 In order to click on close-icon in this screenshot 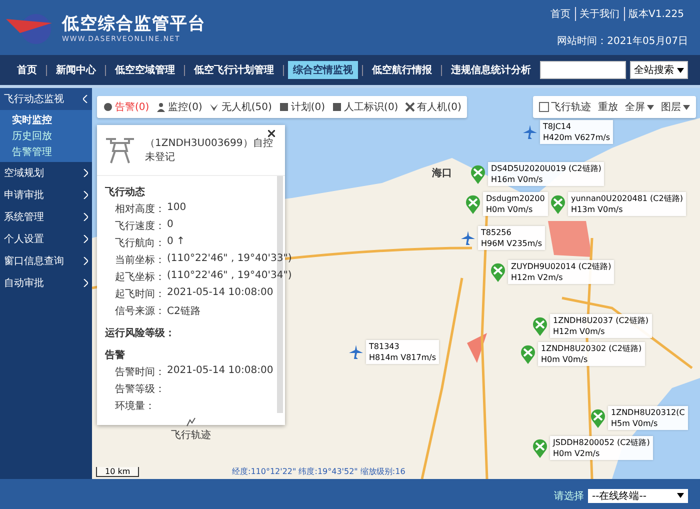, I will do `click(271, 133)`.